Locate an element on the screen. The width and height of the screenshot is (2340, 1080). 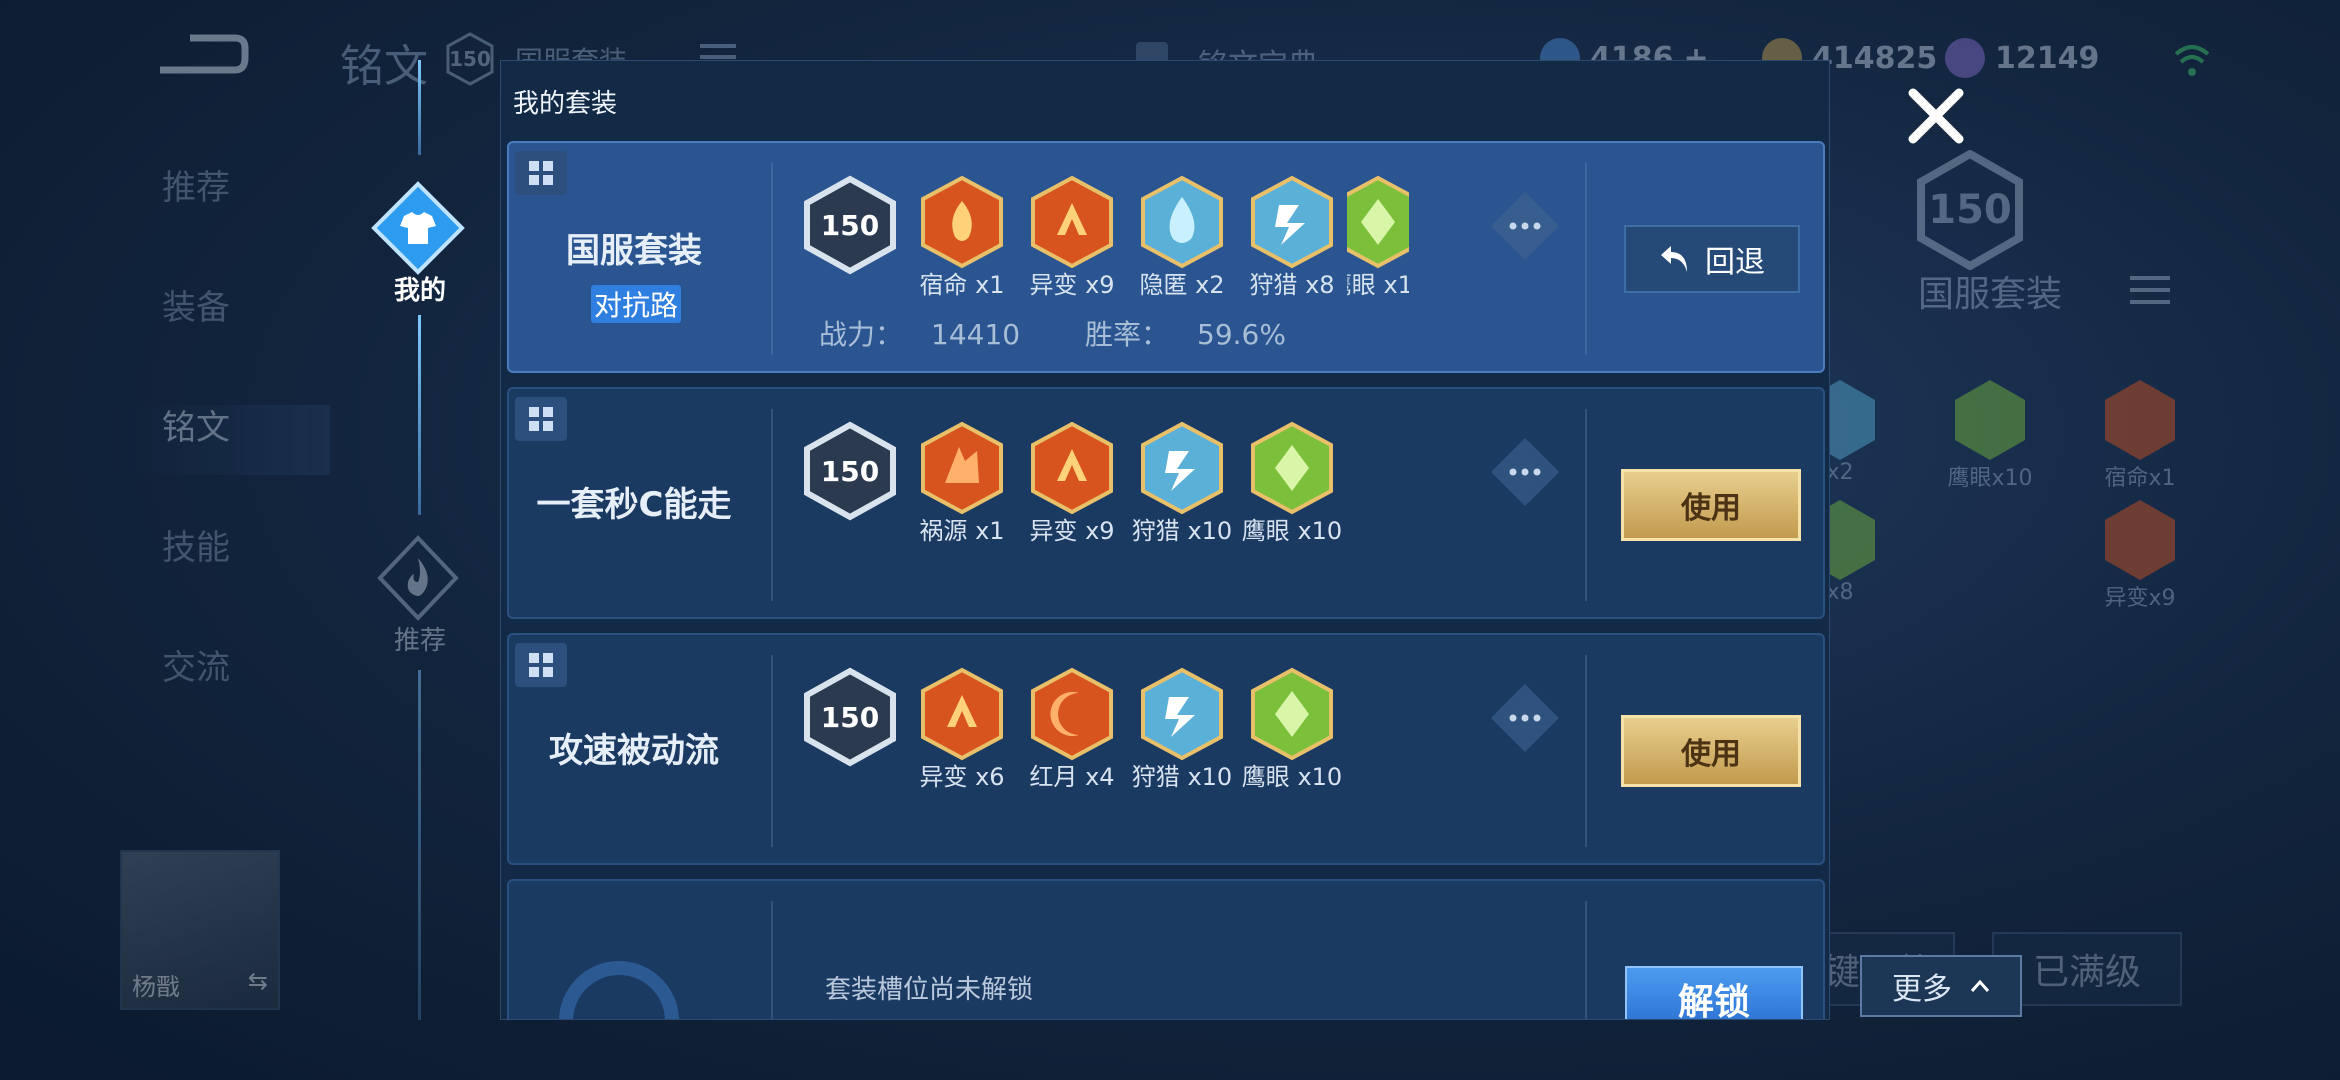
flame-icon is located at coordinates (418, 578).